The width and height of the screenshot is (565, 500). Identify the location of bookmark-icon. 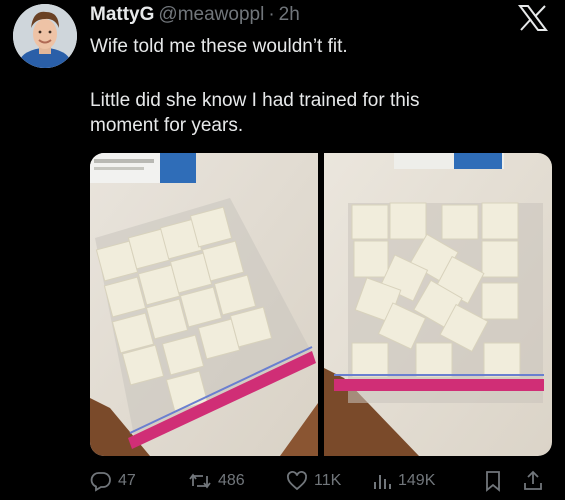
(493, 481).